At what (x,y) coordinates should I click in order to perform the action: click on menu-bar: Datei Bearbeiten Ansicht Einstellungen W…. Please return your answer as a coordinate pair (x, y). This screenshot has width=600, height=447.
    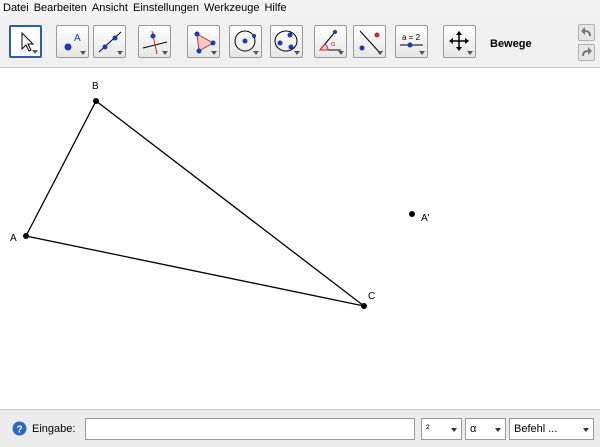
    Looking at the image, I should click on (300, 8).